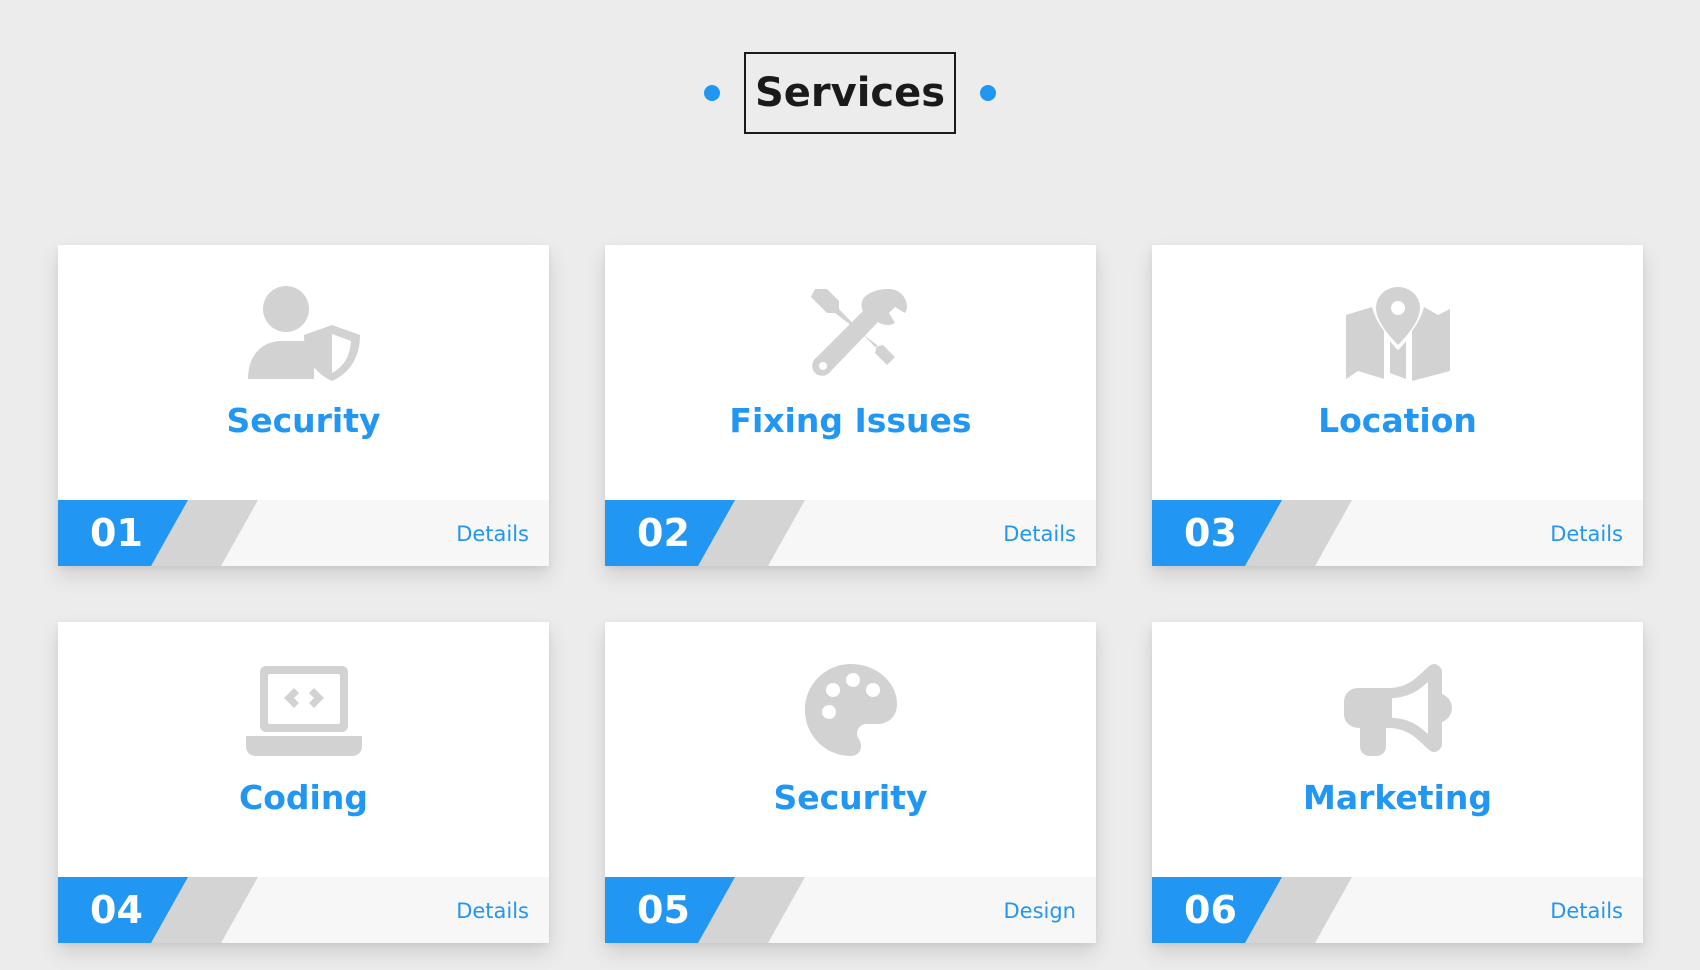  What do you see at coordinates (712, 93) in the screenshot?
I see `title-dot-left` at bounding box center [712, 93].